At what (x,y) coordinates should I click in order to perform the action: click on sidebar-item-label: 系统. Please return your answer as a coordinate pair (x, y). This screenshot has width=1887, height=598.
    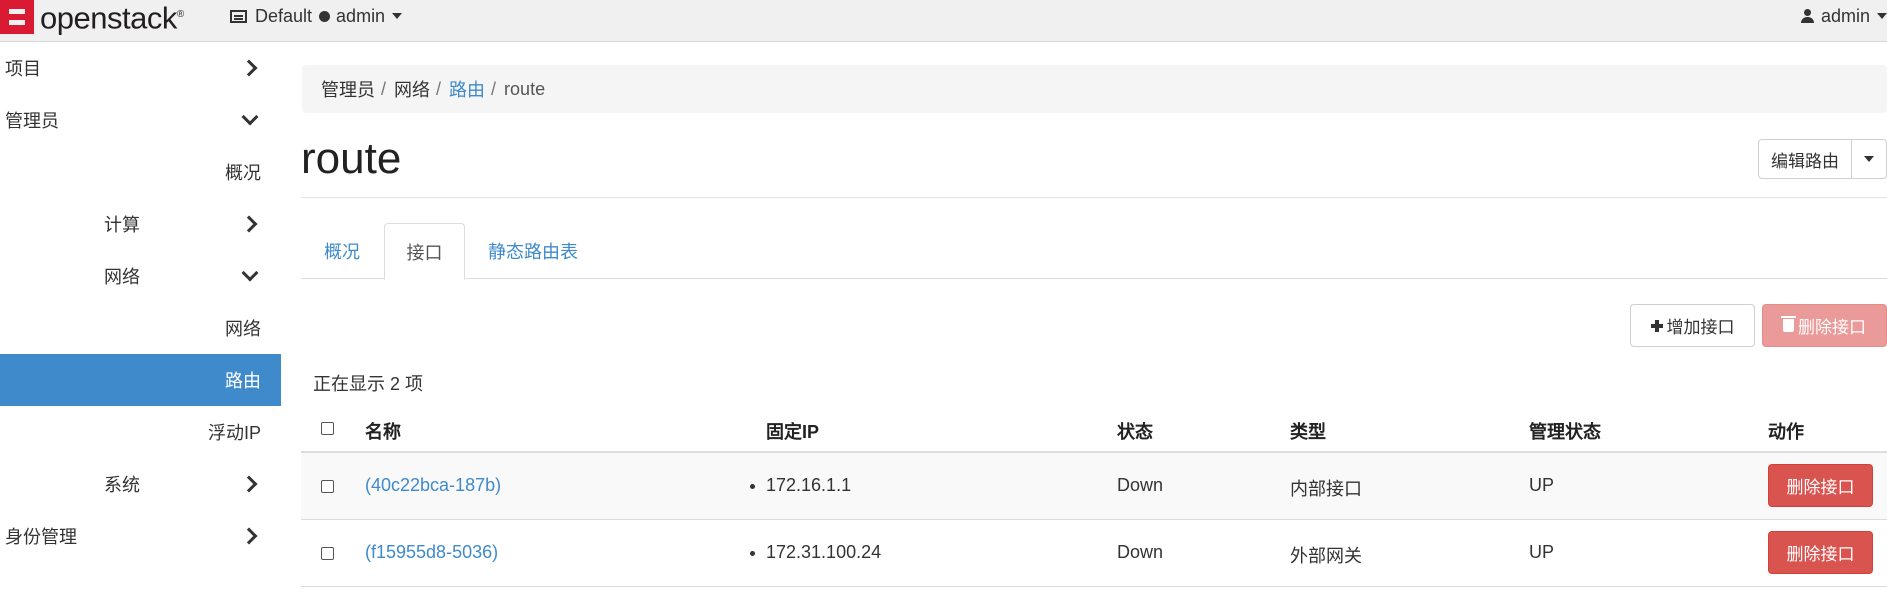
    Looking at the image, I should click on (122, 485).